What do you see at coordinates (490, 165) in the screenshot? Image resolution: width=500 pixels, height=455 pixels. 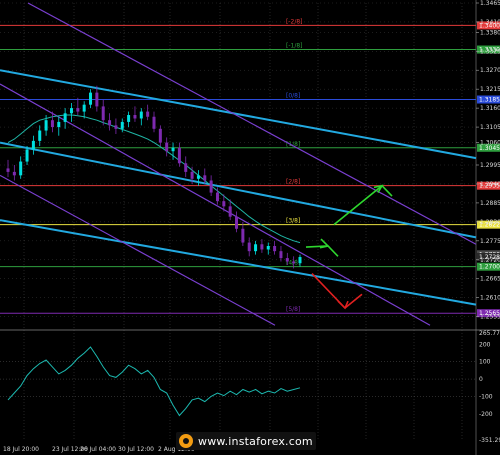 I see `price-tick-label: 1.2995` at bounding box center [490, 165].